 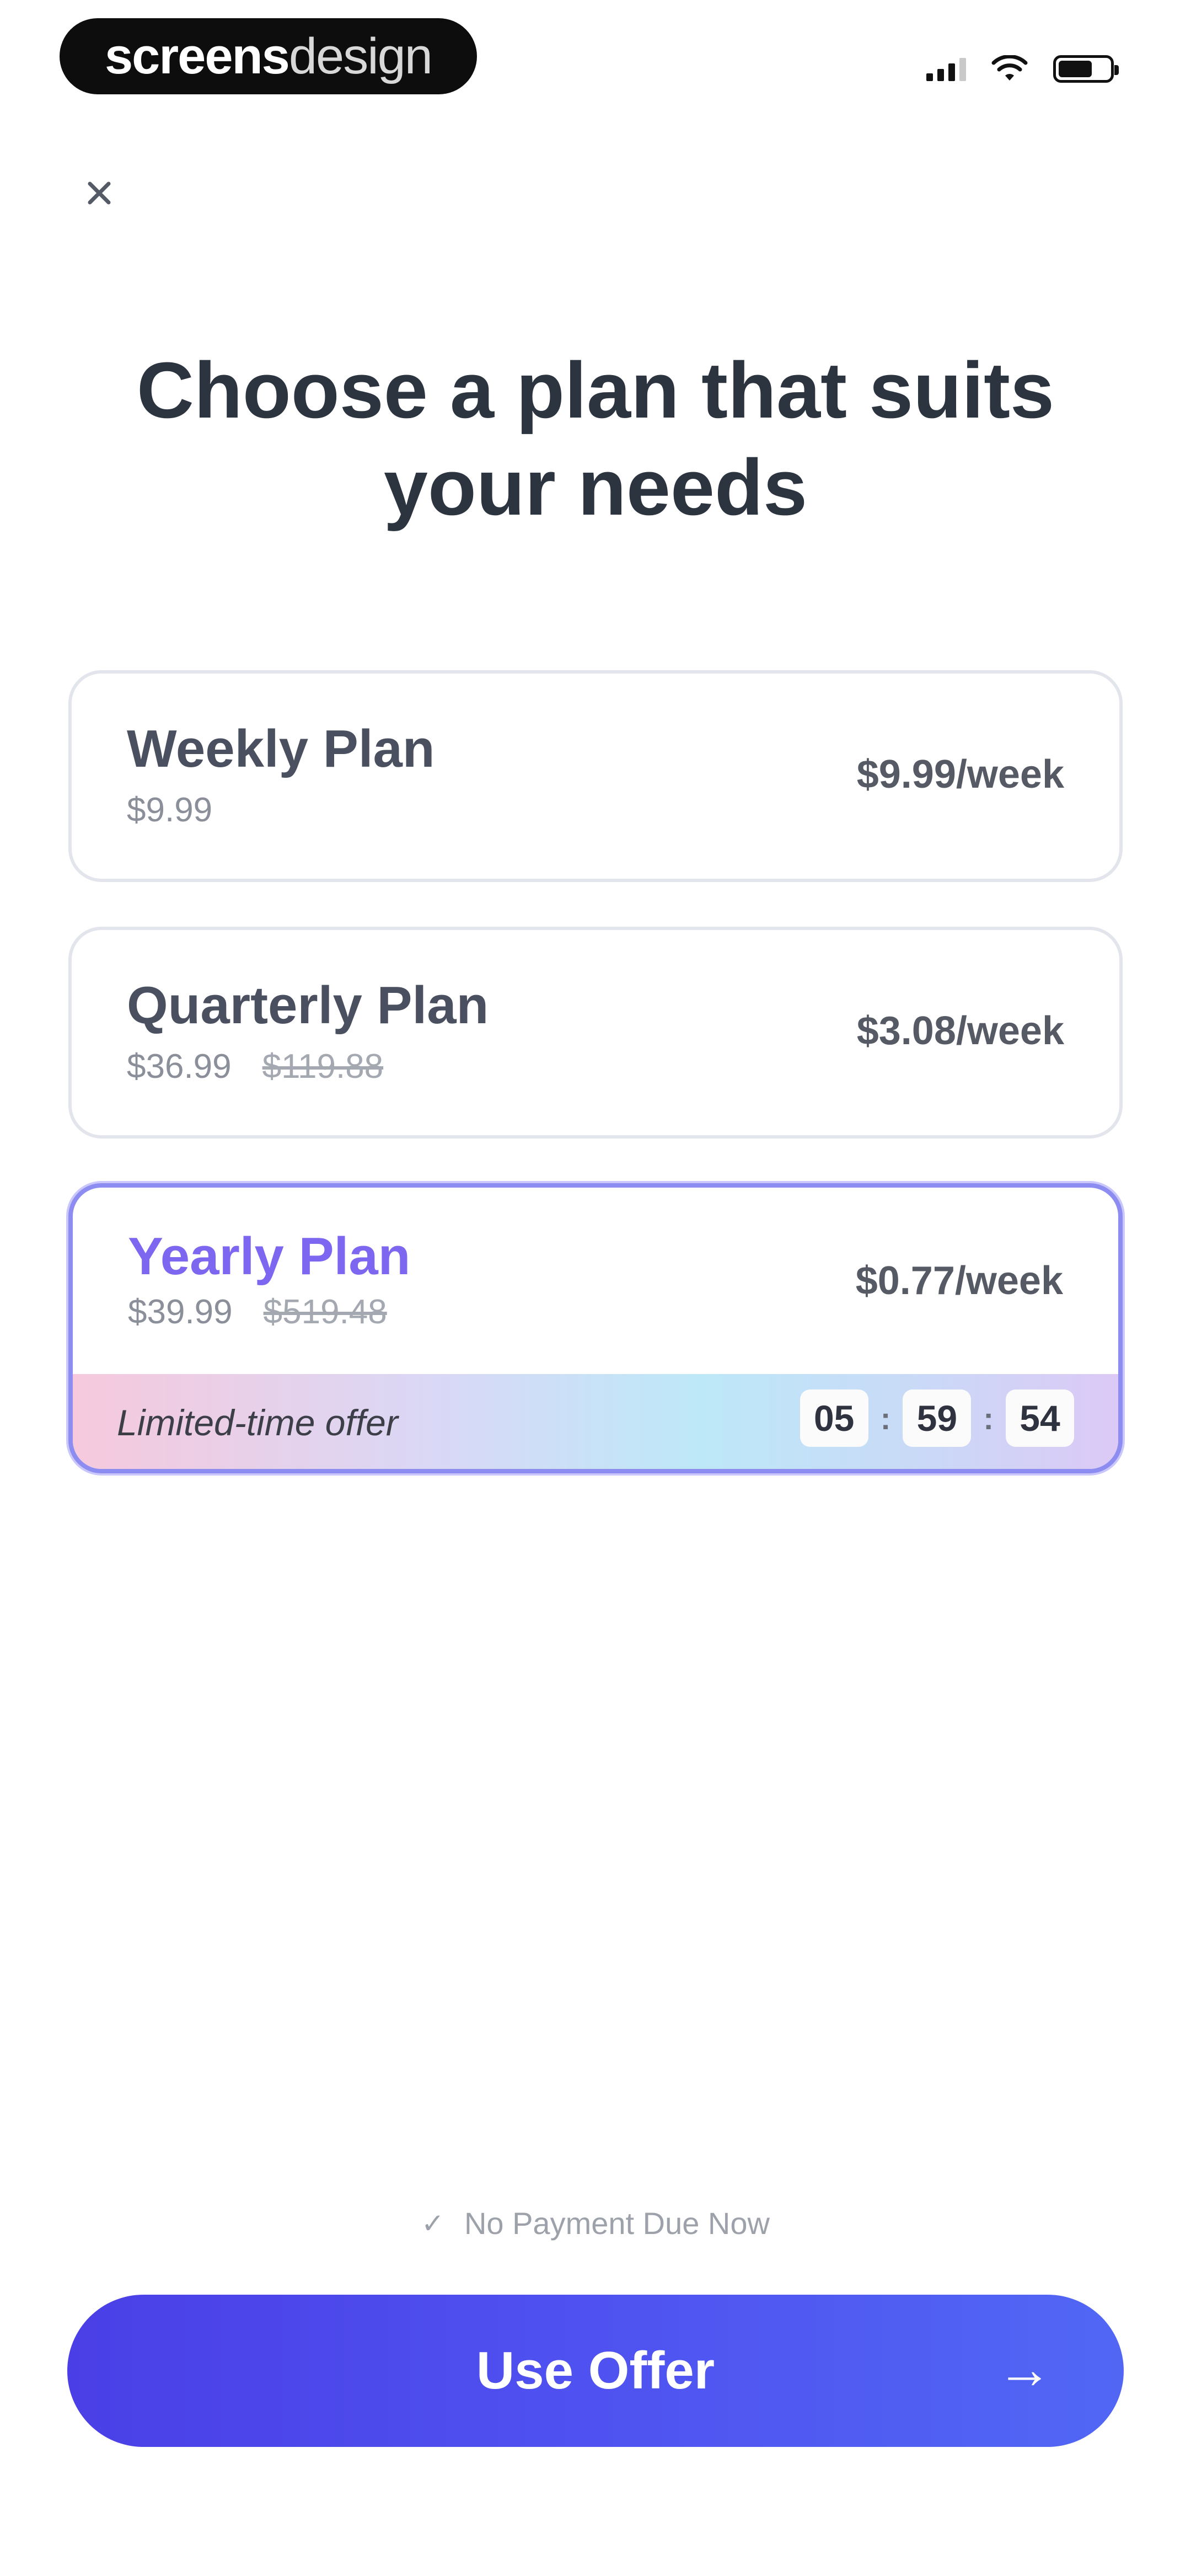 What do you see at coordinates (180, 1312) in the screenshot?
I see `plan-price: $39.99` at bounding box center [180, 1312].